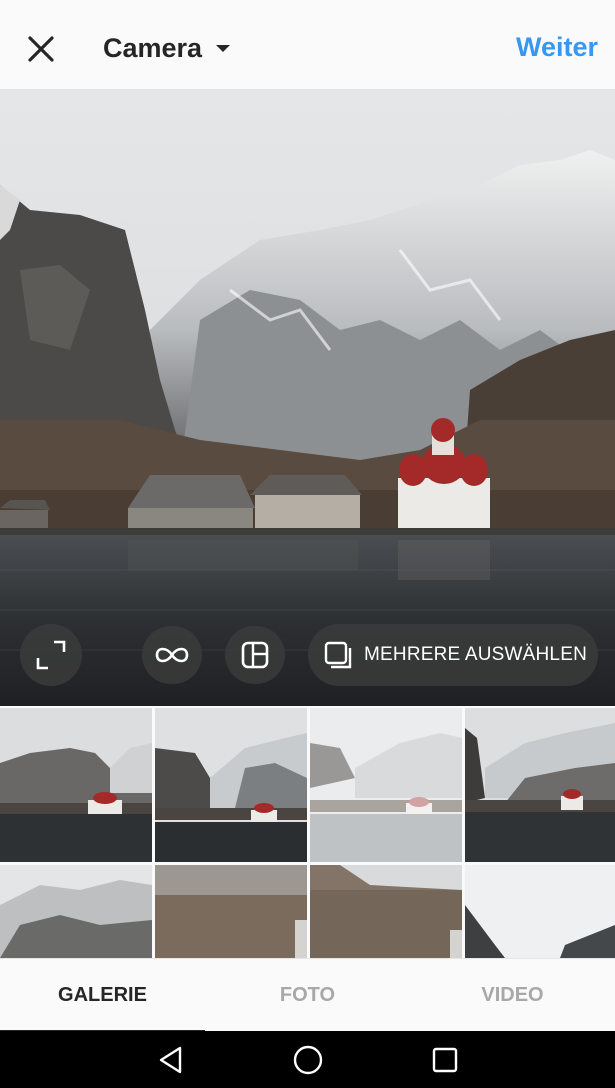  I want to click on multi-select-label: MEHRERE AUSWÄHLEN, so click(475, 654).